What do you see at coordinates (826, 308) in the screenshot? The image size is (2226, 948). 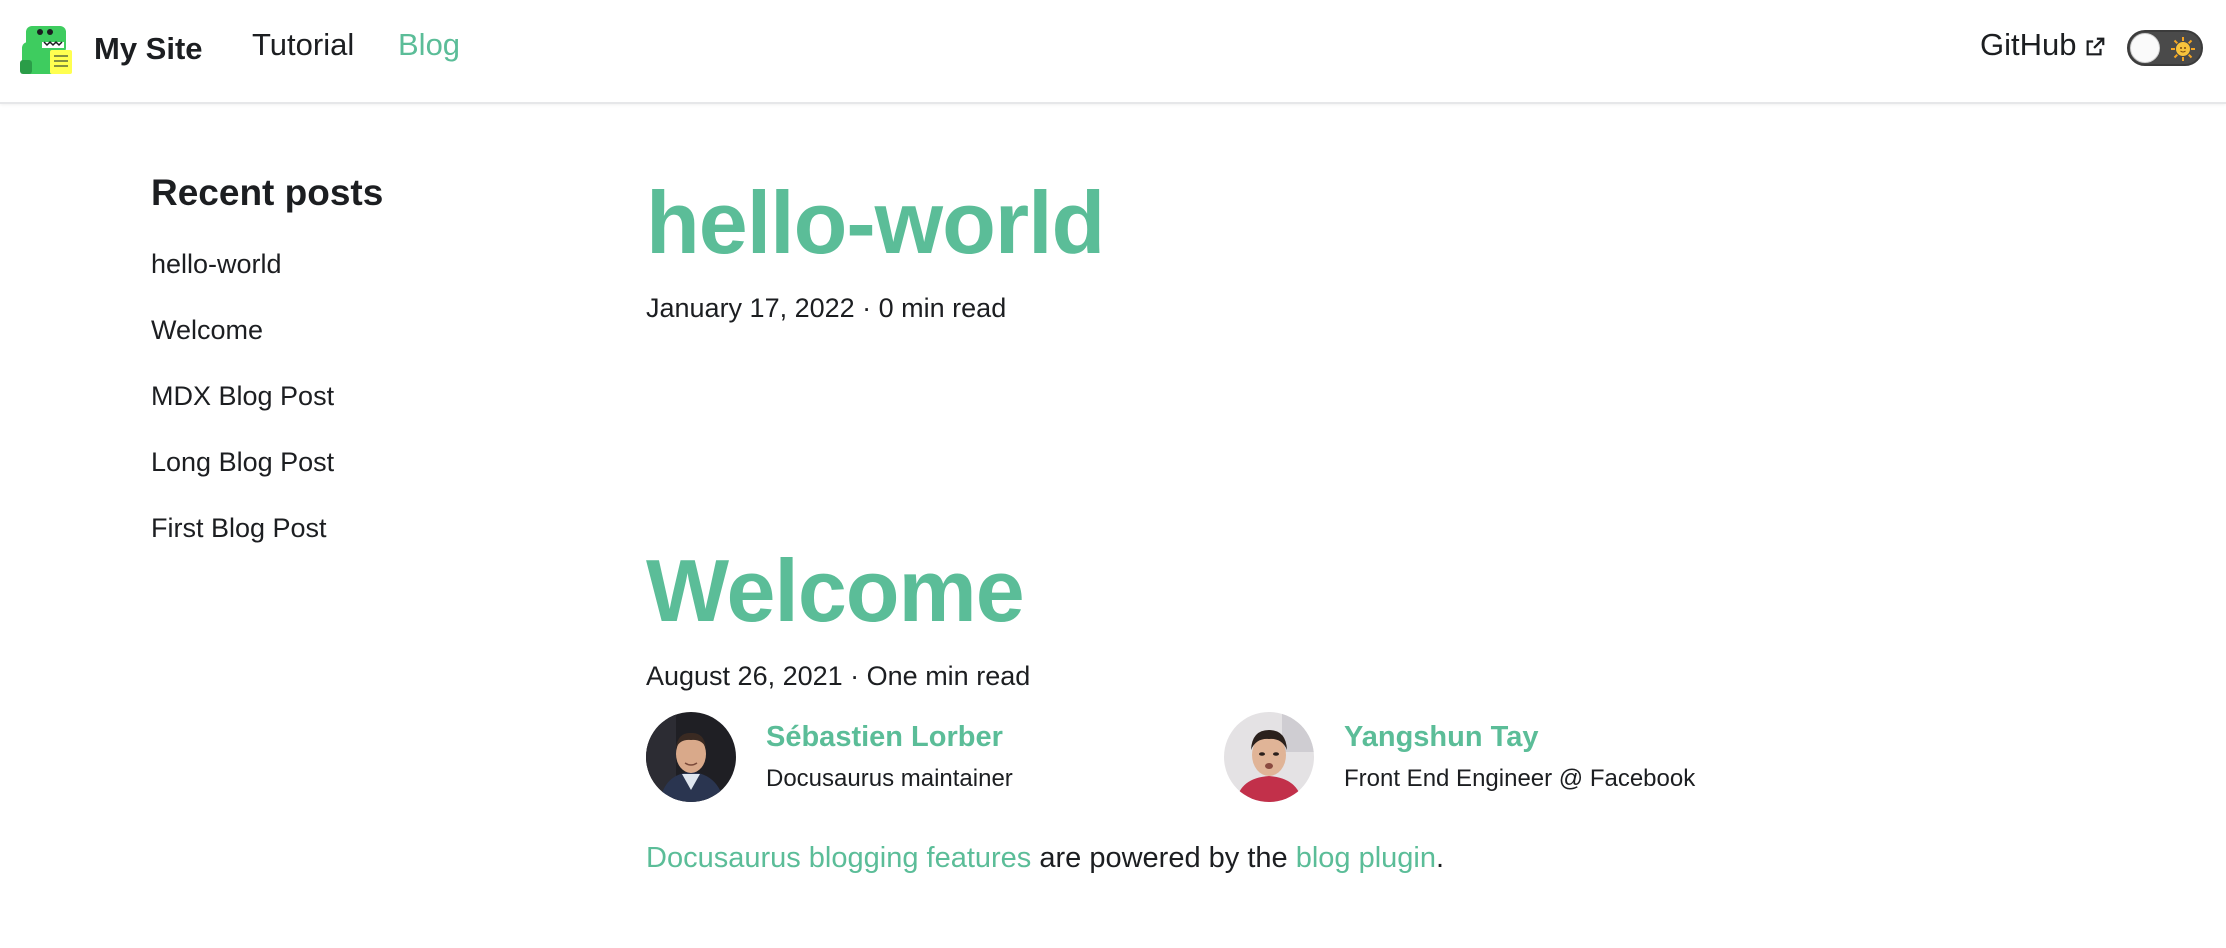 I see `post-meta: January 17, 2022 · 0 min read` at bounding box center [826, 308].